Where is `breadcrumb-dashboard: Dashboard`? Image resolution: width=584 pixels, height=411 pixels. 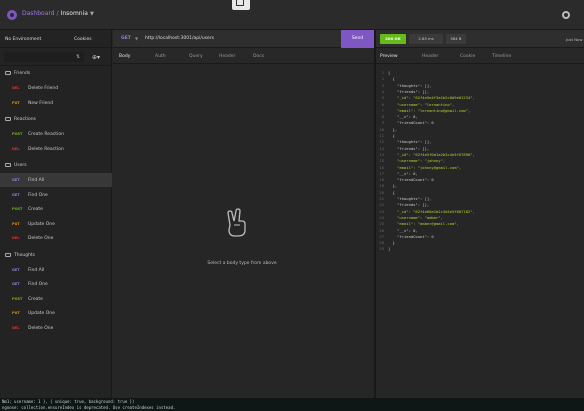 breadcrumb-dashboard: Dashboard is located at coordinates (38, 13).